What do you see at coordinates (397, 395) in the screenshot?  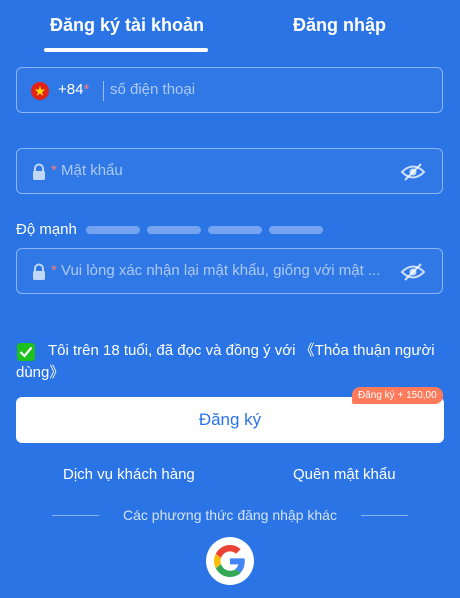 I see `promo-badge: Đăng ký + 150,00` at bounding box center [397, 395].